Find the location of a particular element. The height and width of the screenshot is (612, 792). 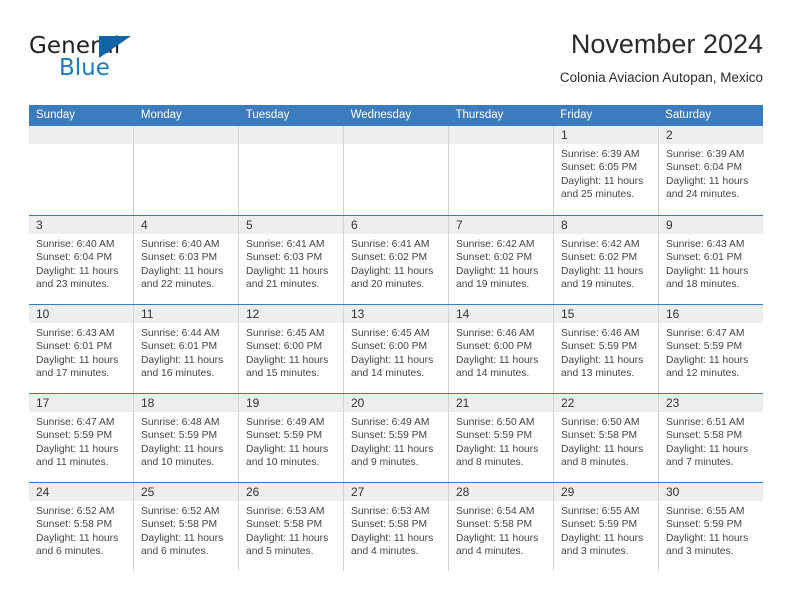

day-detail-line: and 13 minutes. is located at coordinates (598, 374).